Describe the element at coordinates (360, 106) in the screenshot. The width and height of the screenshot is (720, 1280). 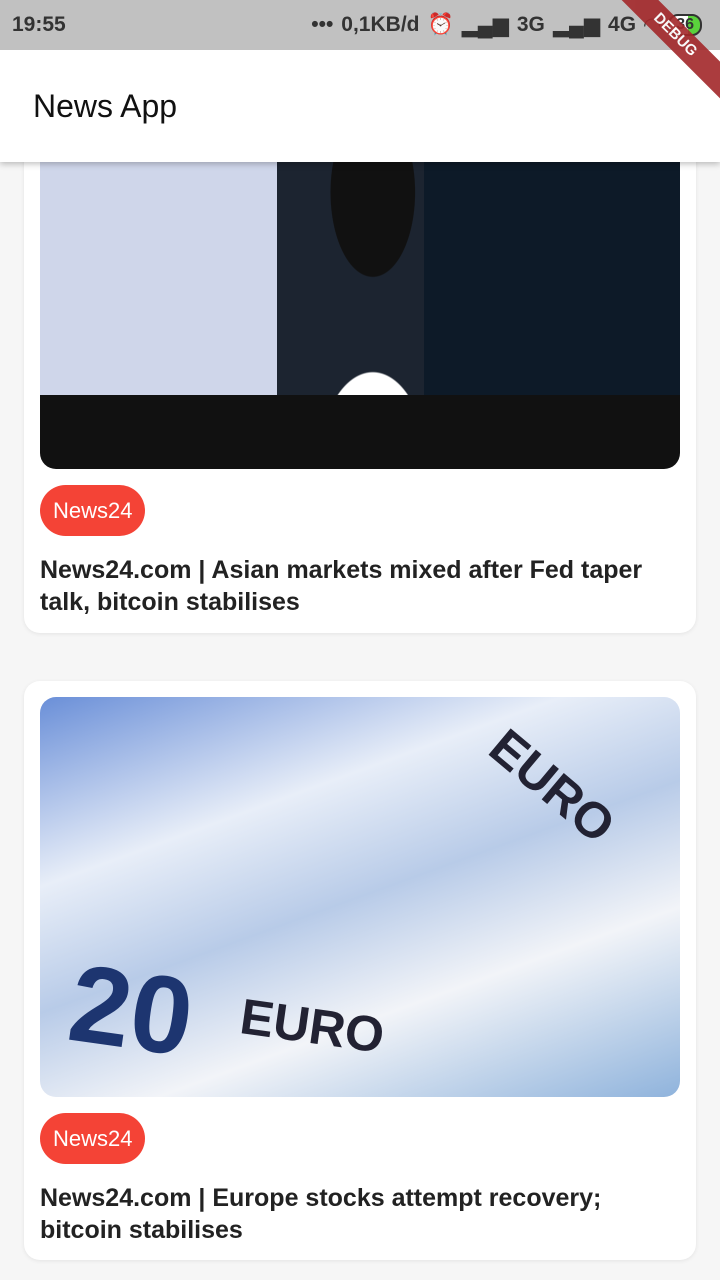
I see `app-bar: News App` at that location.